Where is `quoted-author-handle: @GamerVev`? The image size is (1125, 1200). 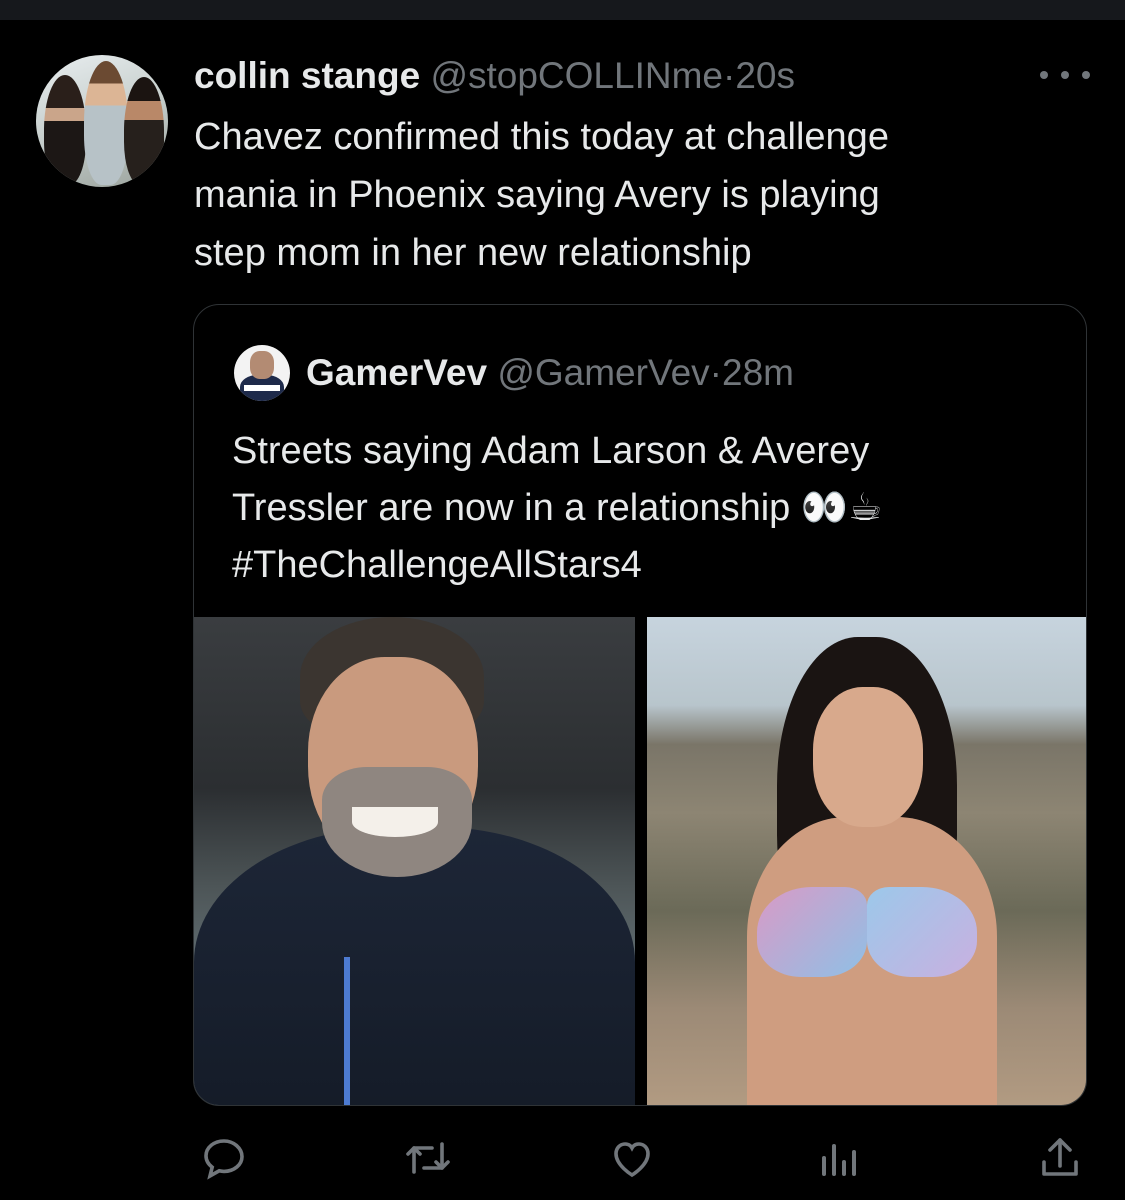 quoted-author-handle: @GamerVev is located at coordinates (603, 372).